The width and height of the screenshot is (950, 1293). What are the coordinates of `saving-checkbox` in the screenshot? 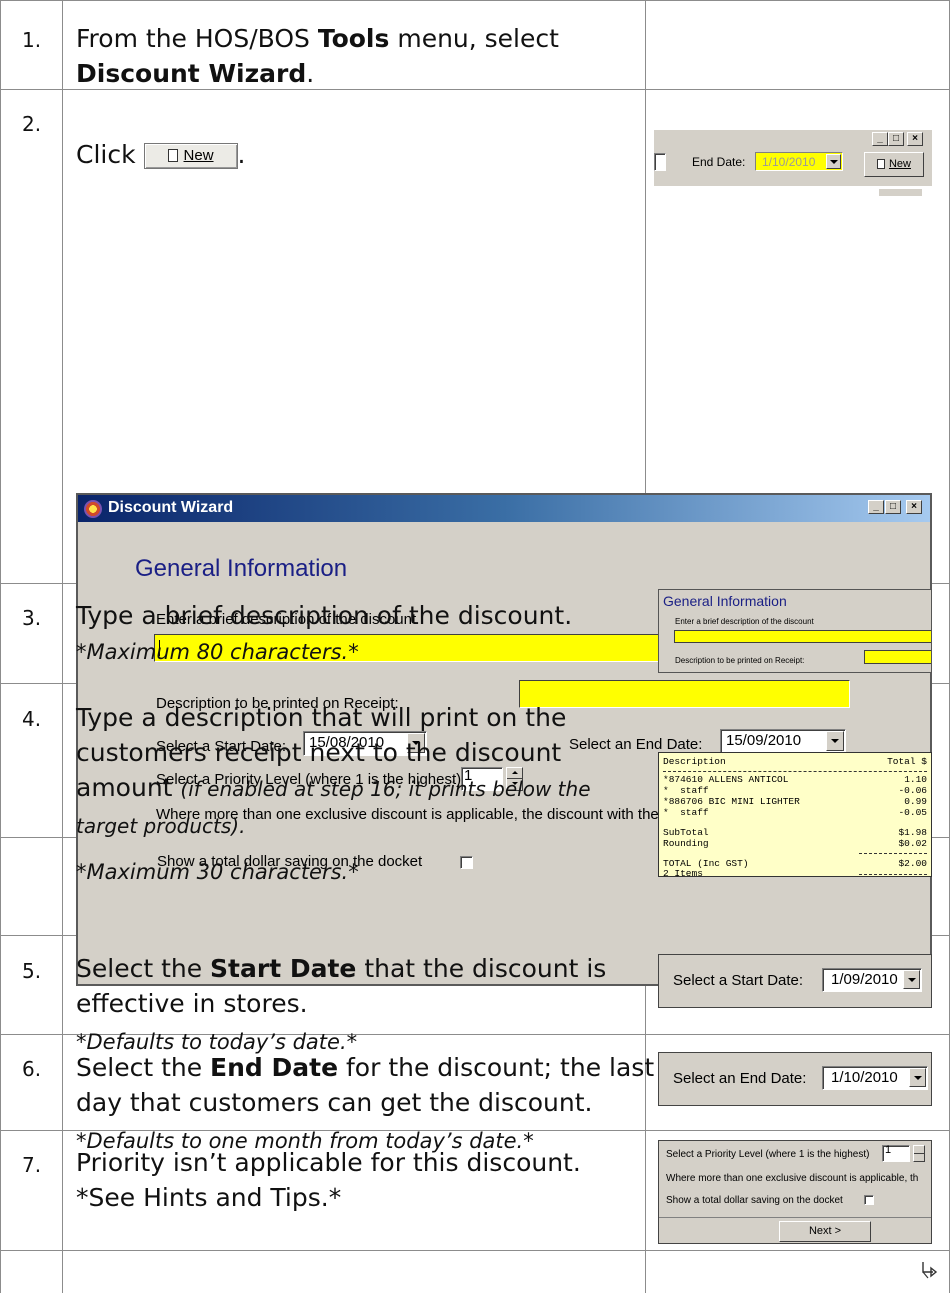 It's located at (466, 862).